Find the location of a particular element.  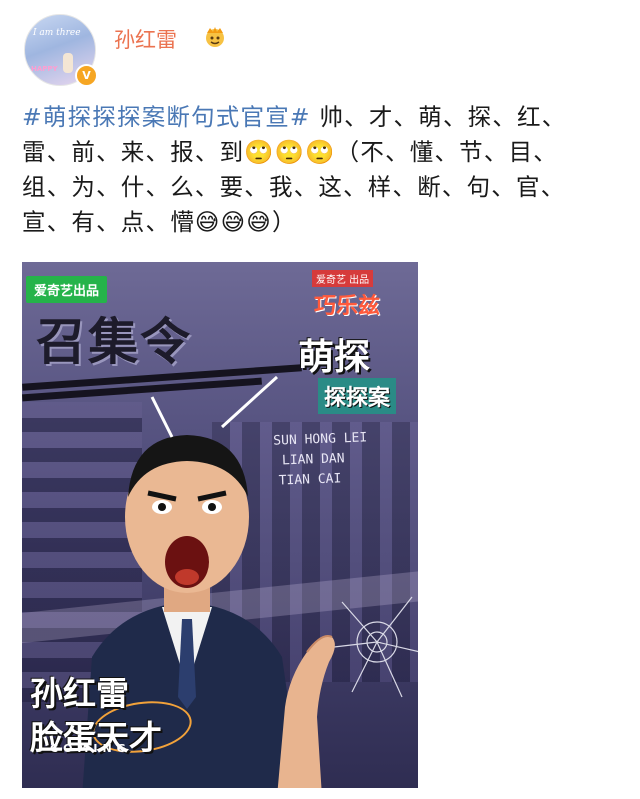

avatar-caption: I am three is located at coordinates (57, 33).